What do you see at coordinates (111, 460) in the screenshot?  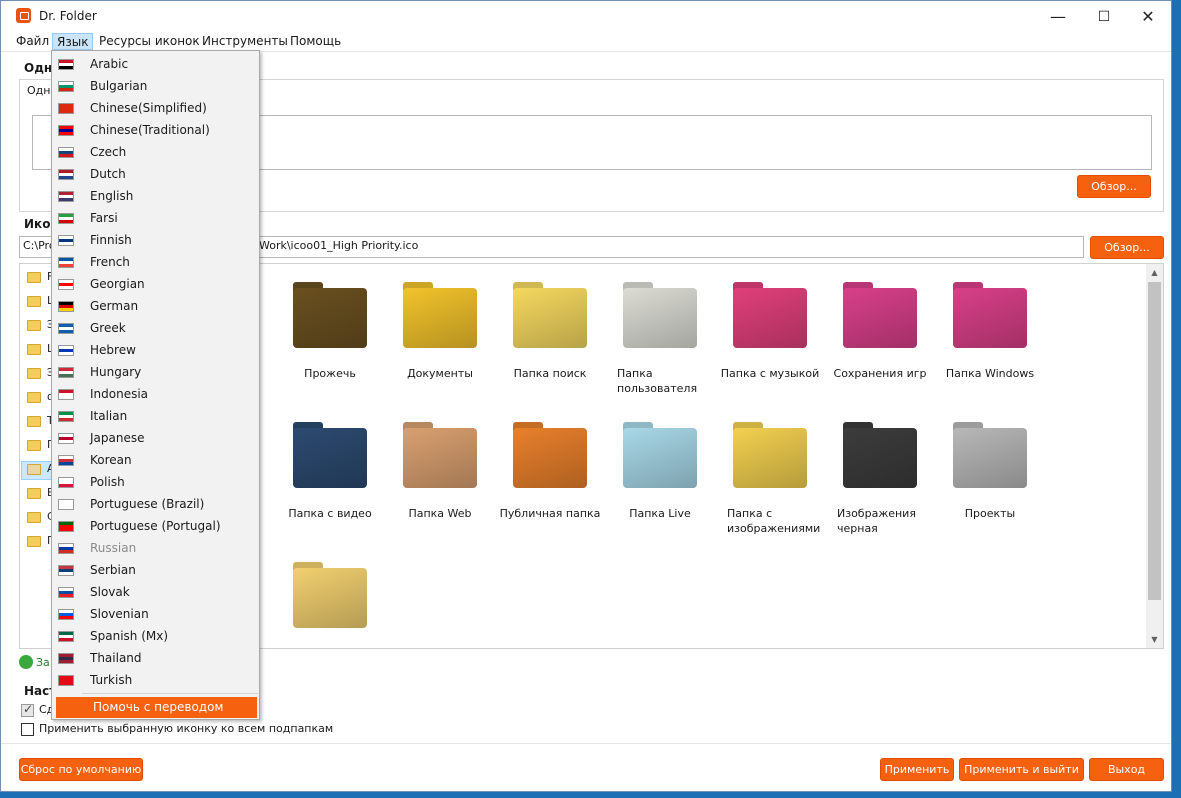 I see `language-label: Korean` at bounding box center [111, 460].